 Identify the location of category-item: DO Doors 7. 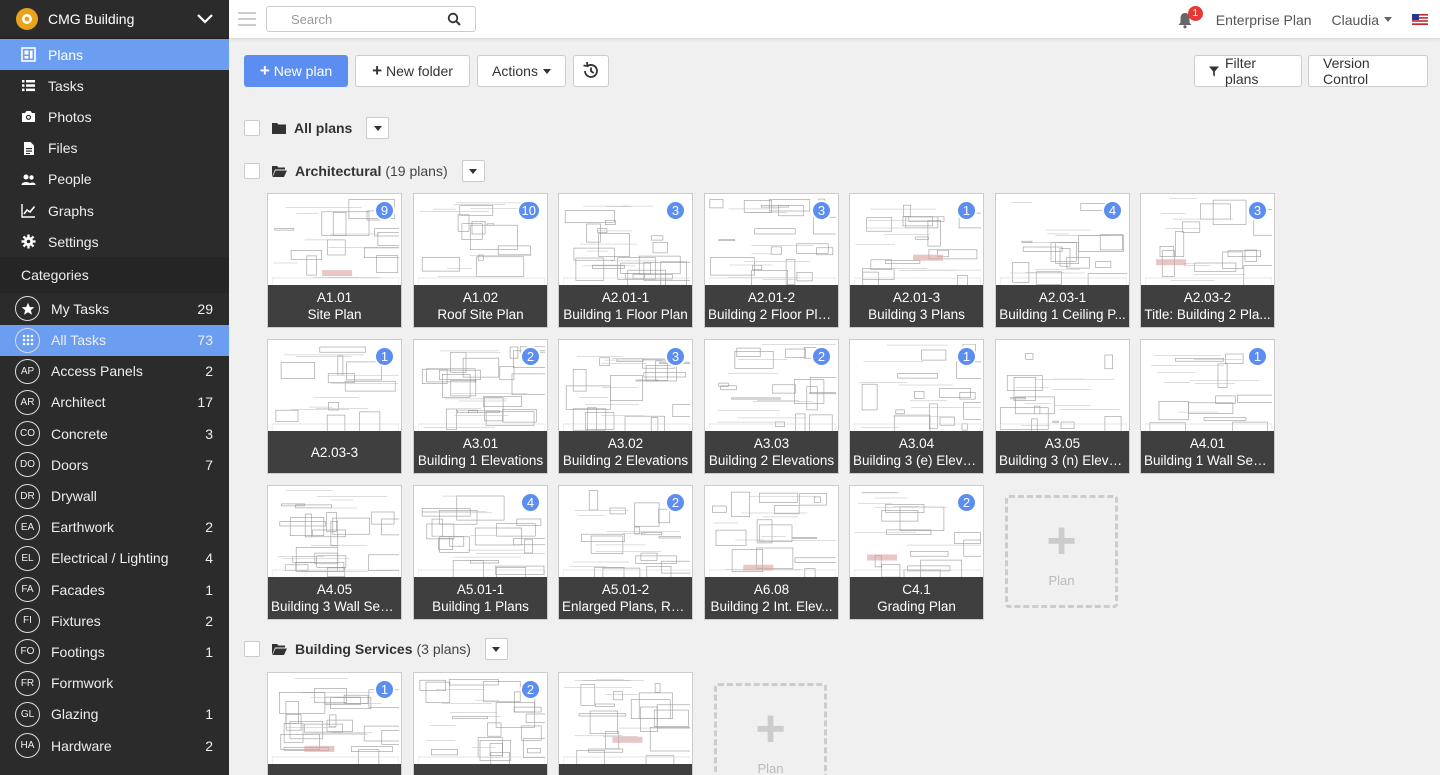
(114, 464).